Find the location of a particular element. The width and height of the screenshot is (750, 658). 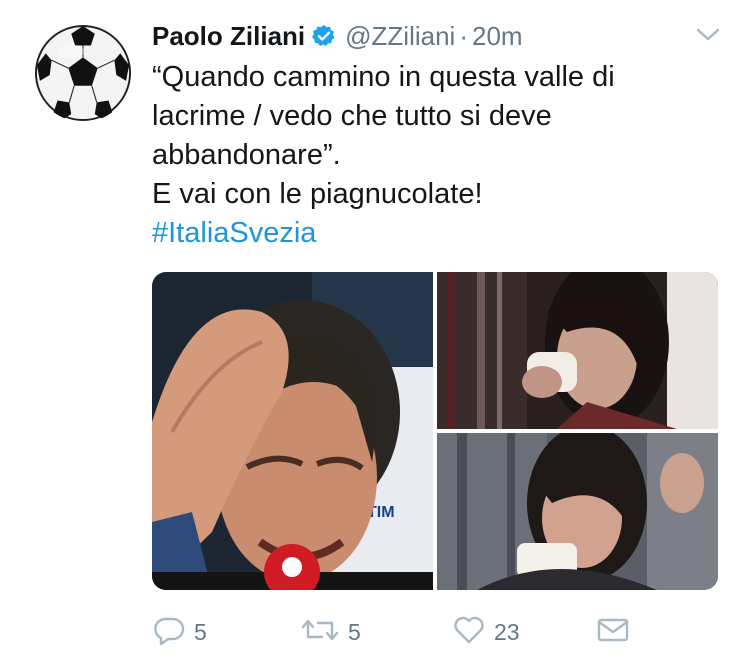

hashtag-link: #ItaliaSvezia is located at coordinates (432, 233).